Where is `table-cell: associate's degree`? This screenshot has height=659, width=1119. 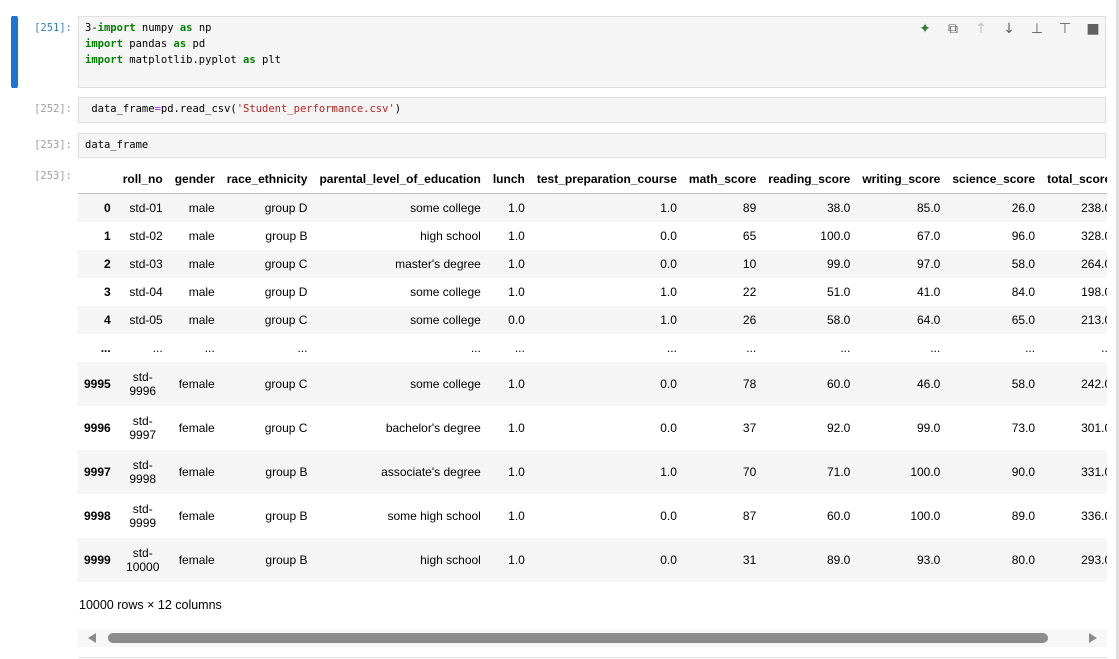
table-cell: associate's degree is located at coordinates (431, 472).